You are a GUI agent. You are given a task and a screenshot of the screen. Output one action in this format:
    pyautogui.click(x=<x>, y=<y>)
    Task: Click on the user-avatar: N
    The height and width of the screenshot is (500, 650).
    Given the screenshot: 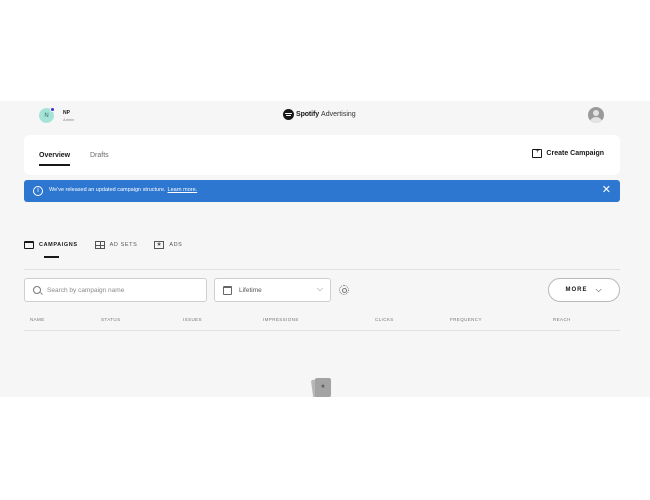 What is the action you would take?
    pyautogui.click(x=47, y=115)
    